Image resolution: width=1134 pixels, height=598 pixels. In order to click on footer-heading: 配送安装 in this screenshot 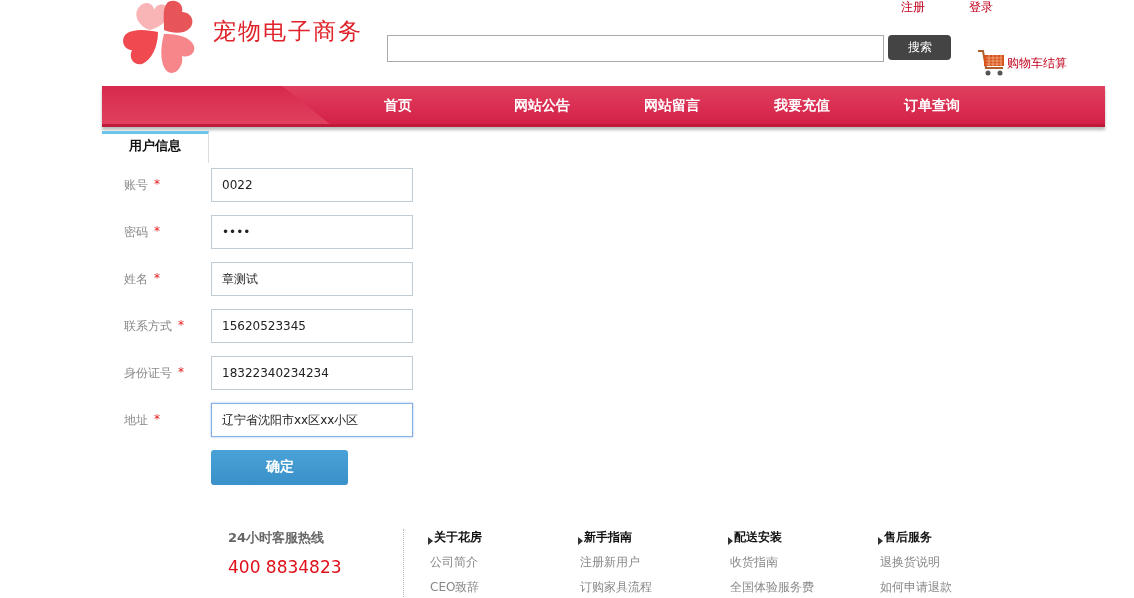, I will do `click(758, 537)`.